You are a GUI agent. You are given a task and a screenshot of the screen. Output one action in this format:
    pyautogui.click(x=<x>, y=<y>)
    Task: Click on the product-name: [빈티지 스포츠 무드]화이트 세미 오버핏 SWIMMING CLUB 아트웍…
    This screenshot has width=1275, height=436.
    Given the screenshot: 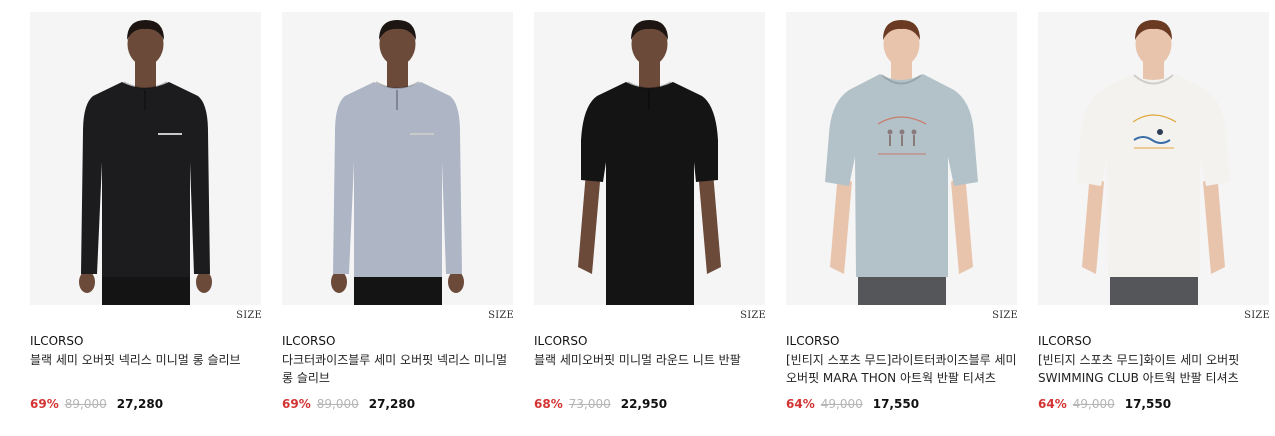 What is the action you would take?
    pyautogui.click(x=1154, y=369)
    